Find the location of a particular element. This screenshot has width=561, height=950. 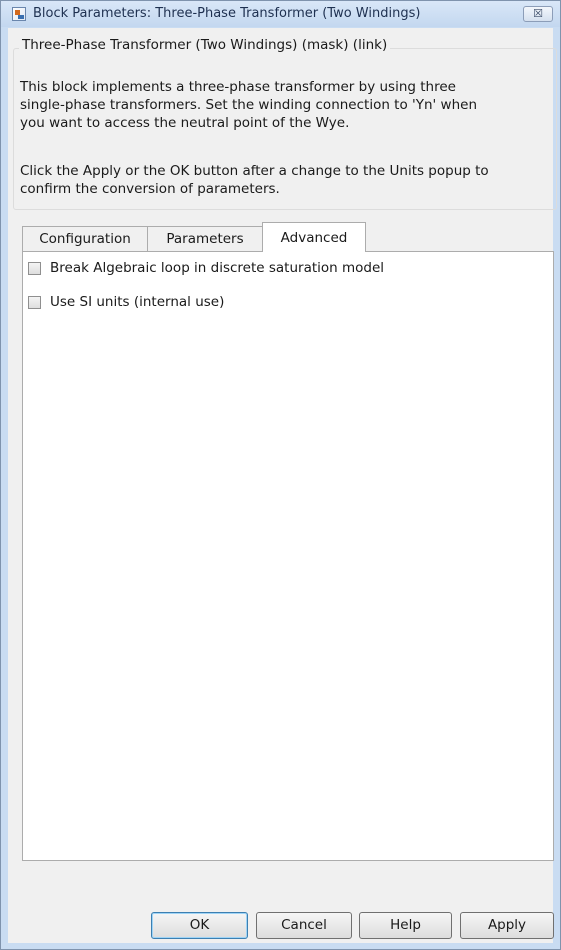

block-parameters-icon is located at coordinates (19, 14).